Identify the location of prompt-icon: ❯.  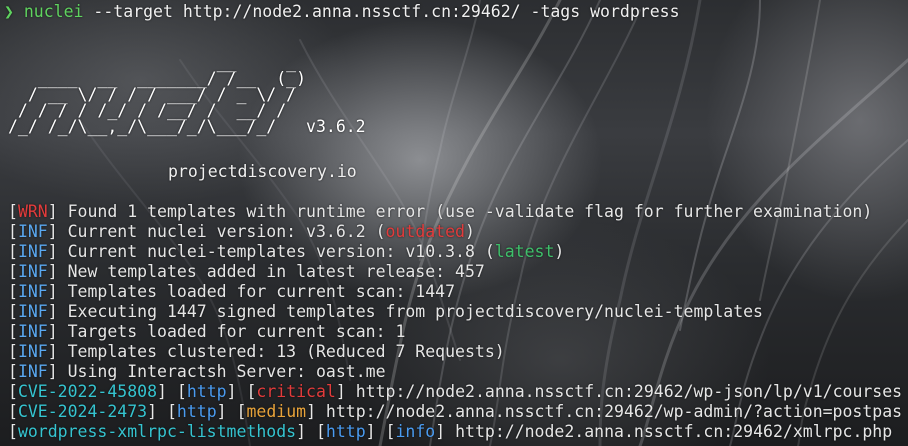
(9, 11).